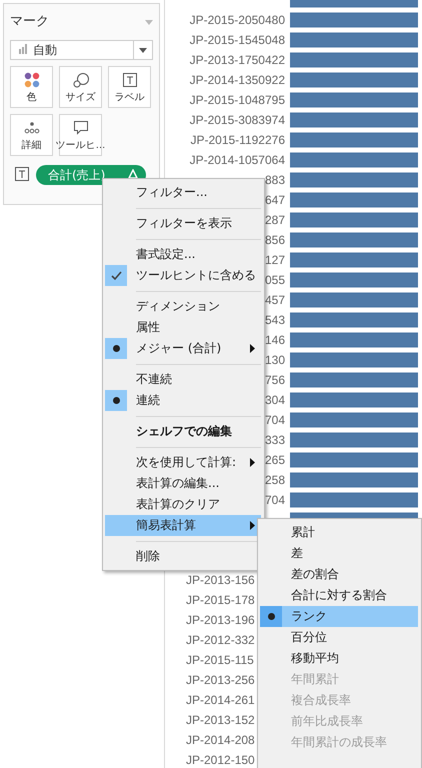 The width and height of the screenshot is (422, 768). Describe the element at coordinates (339, 532) in the screenshot. I see `menu-item: 累計` at that location.